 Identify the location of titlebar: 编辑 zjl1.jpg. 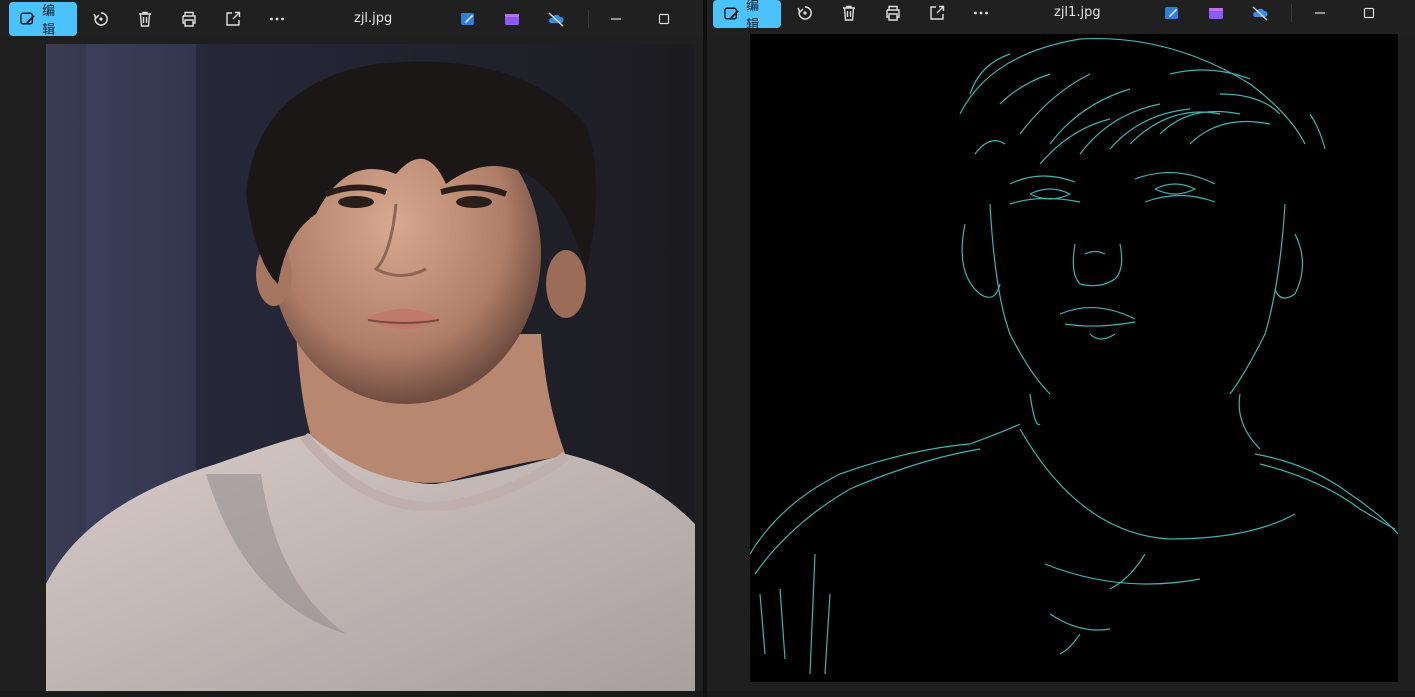
(1061, 19).